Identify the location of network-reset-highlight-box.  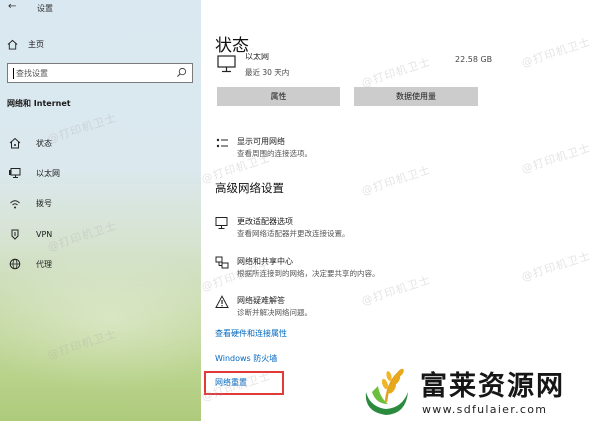
(244, 383).